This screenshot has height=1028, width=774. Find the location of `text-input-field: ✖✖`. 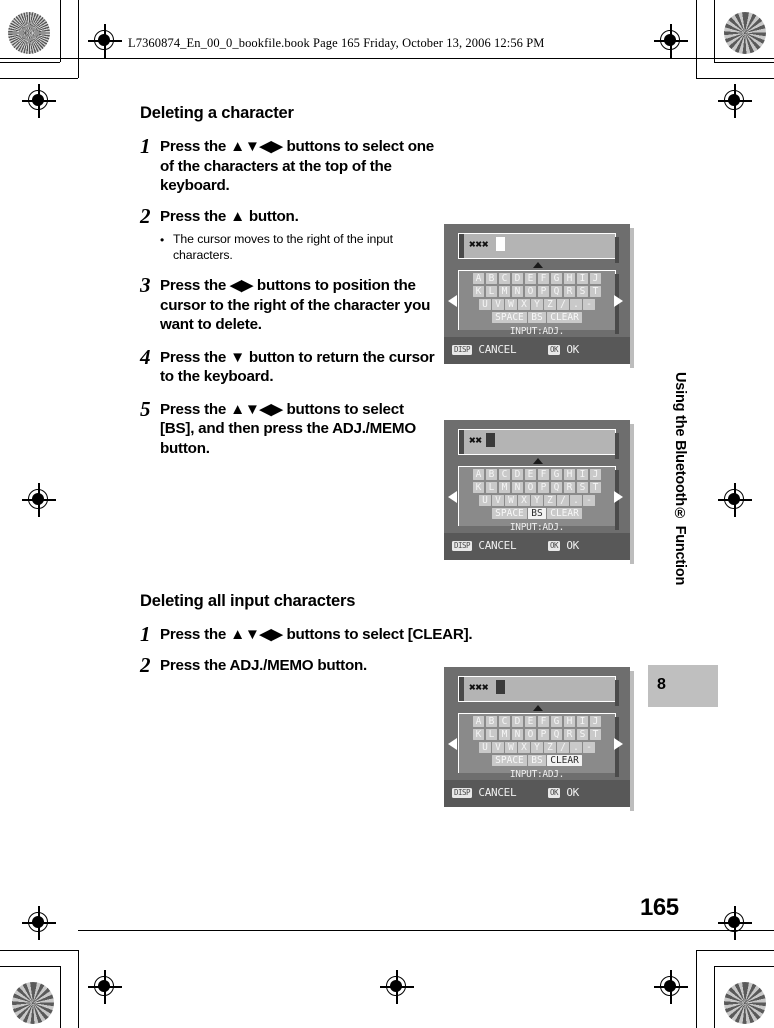

text-input-field: ✖✖ is located at coordinates (538, 444).